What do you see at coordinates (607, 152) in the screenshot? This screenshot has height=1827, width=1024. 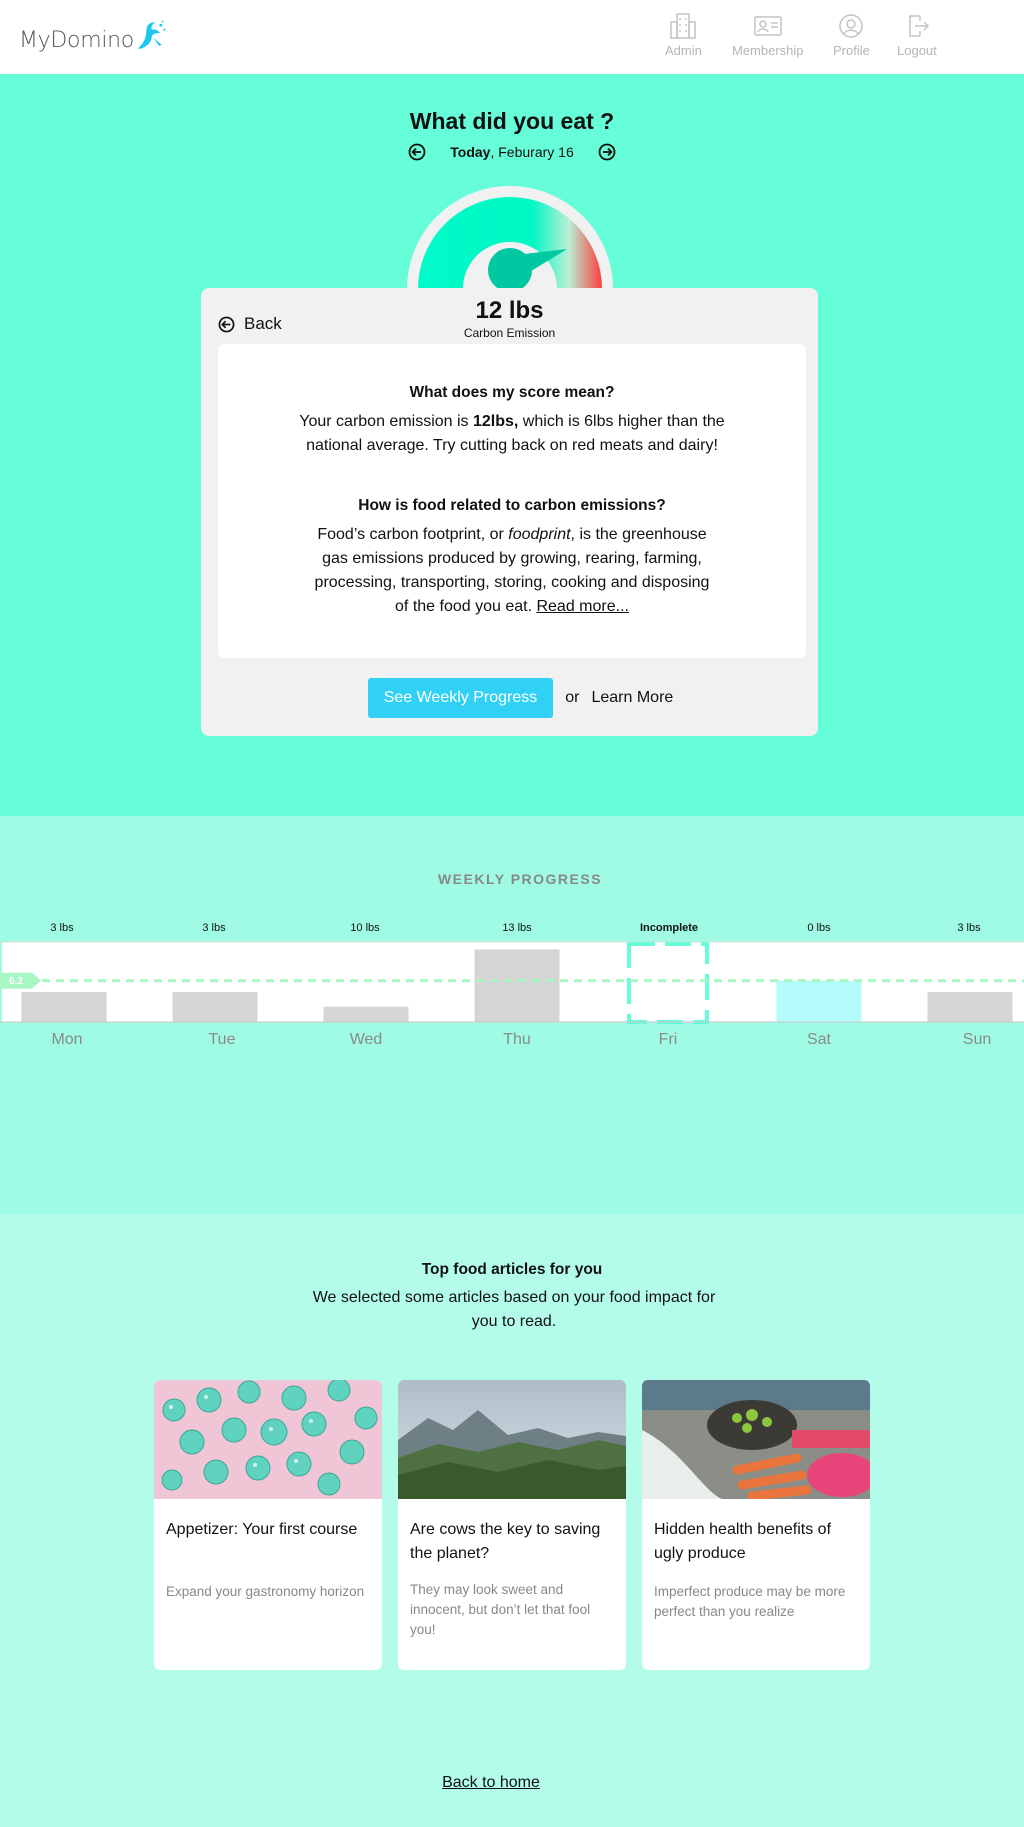 I see `next-day-arrow-icon` at bounding box center [607, 152].